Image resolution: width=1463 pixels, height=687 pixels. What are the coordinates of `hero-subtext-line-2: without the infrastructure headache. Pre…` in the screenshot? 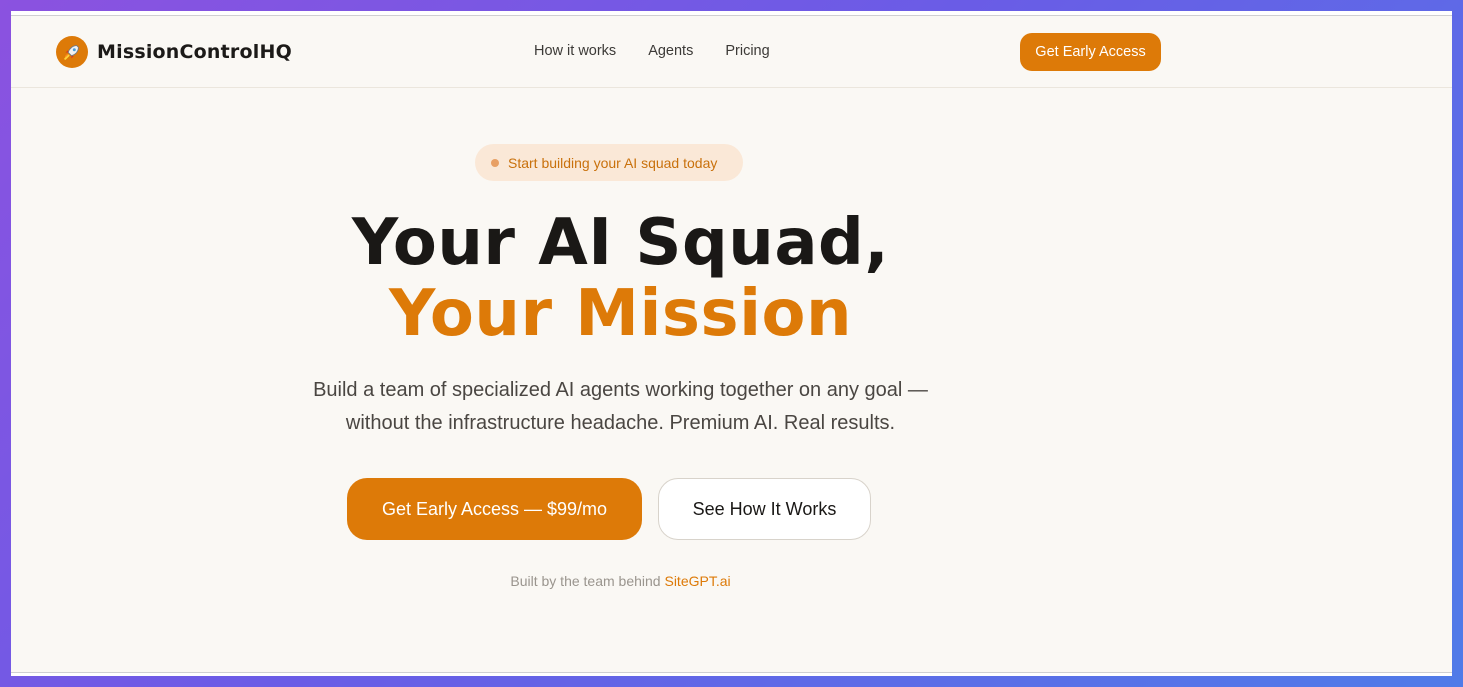 It's located at (620, 423).